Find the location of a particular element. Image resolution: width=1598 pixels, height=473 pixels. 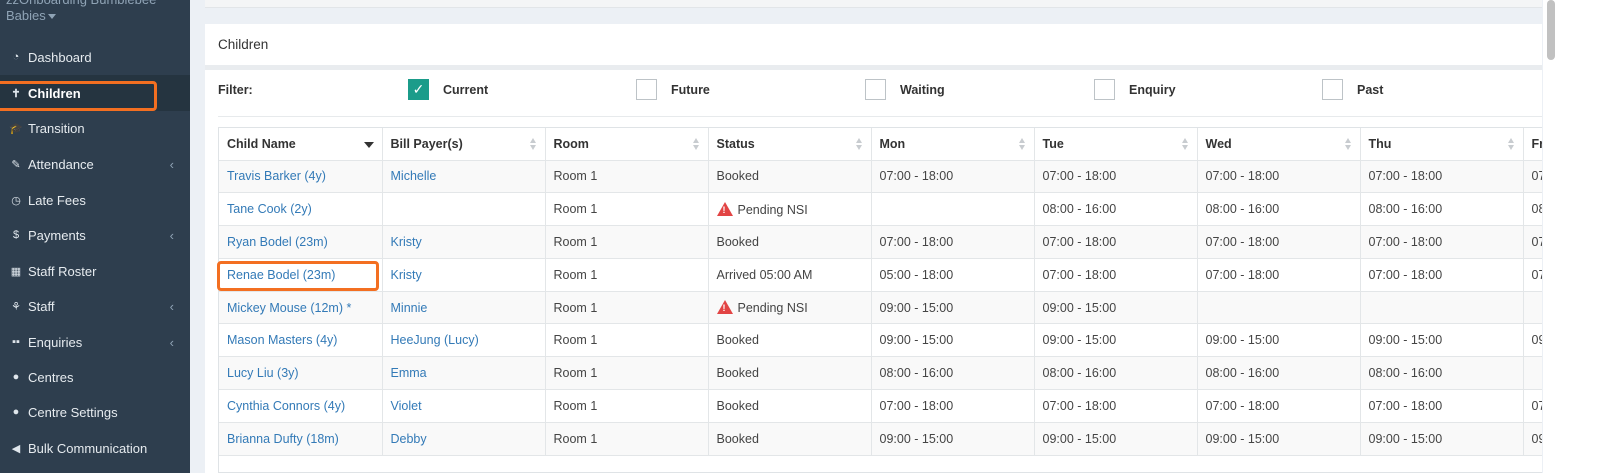

scrollbar-thumb is located at coordinates (1551, 30).